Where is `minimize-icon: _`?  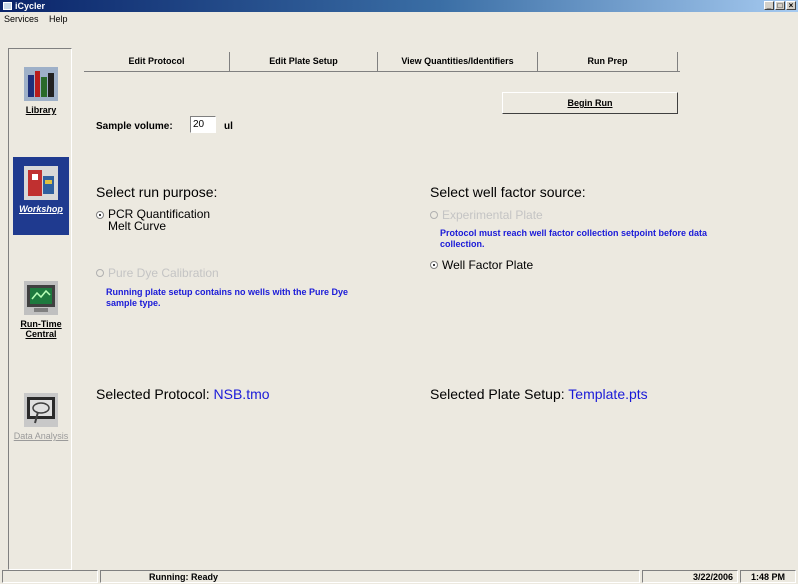 minimize-icon: _ is located at coordinates (769, 5).